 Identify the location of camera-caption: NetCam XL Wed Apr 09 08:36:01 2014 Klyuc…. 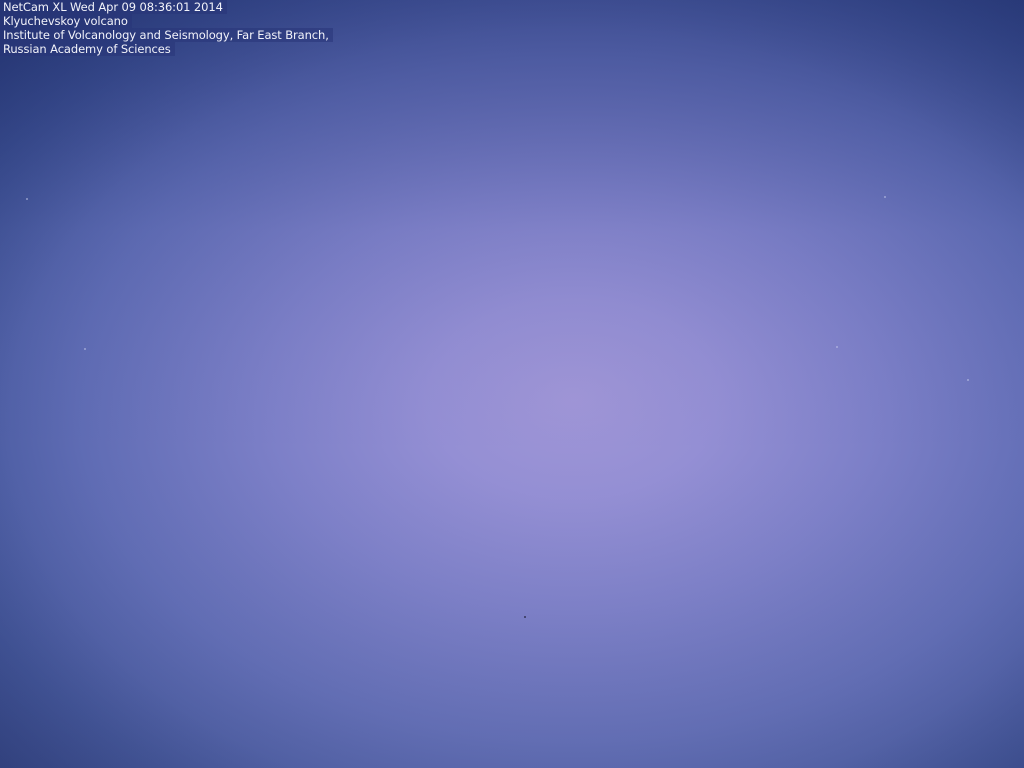
(166, 28).